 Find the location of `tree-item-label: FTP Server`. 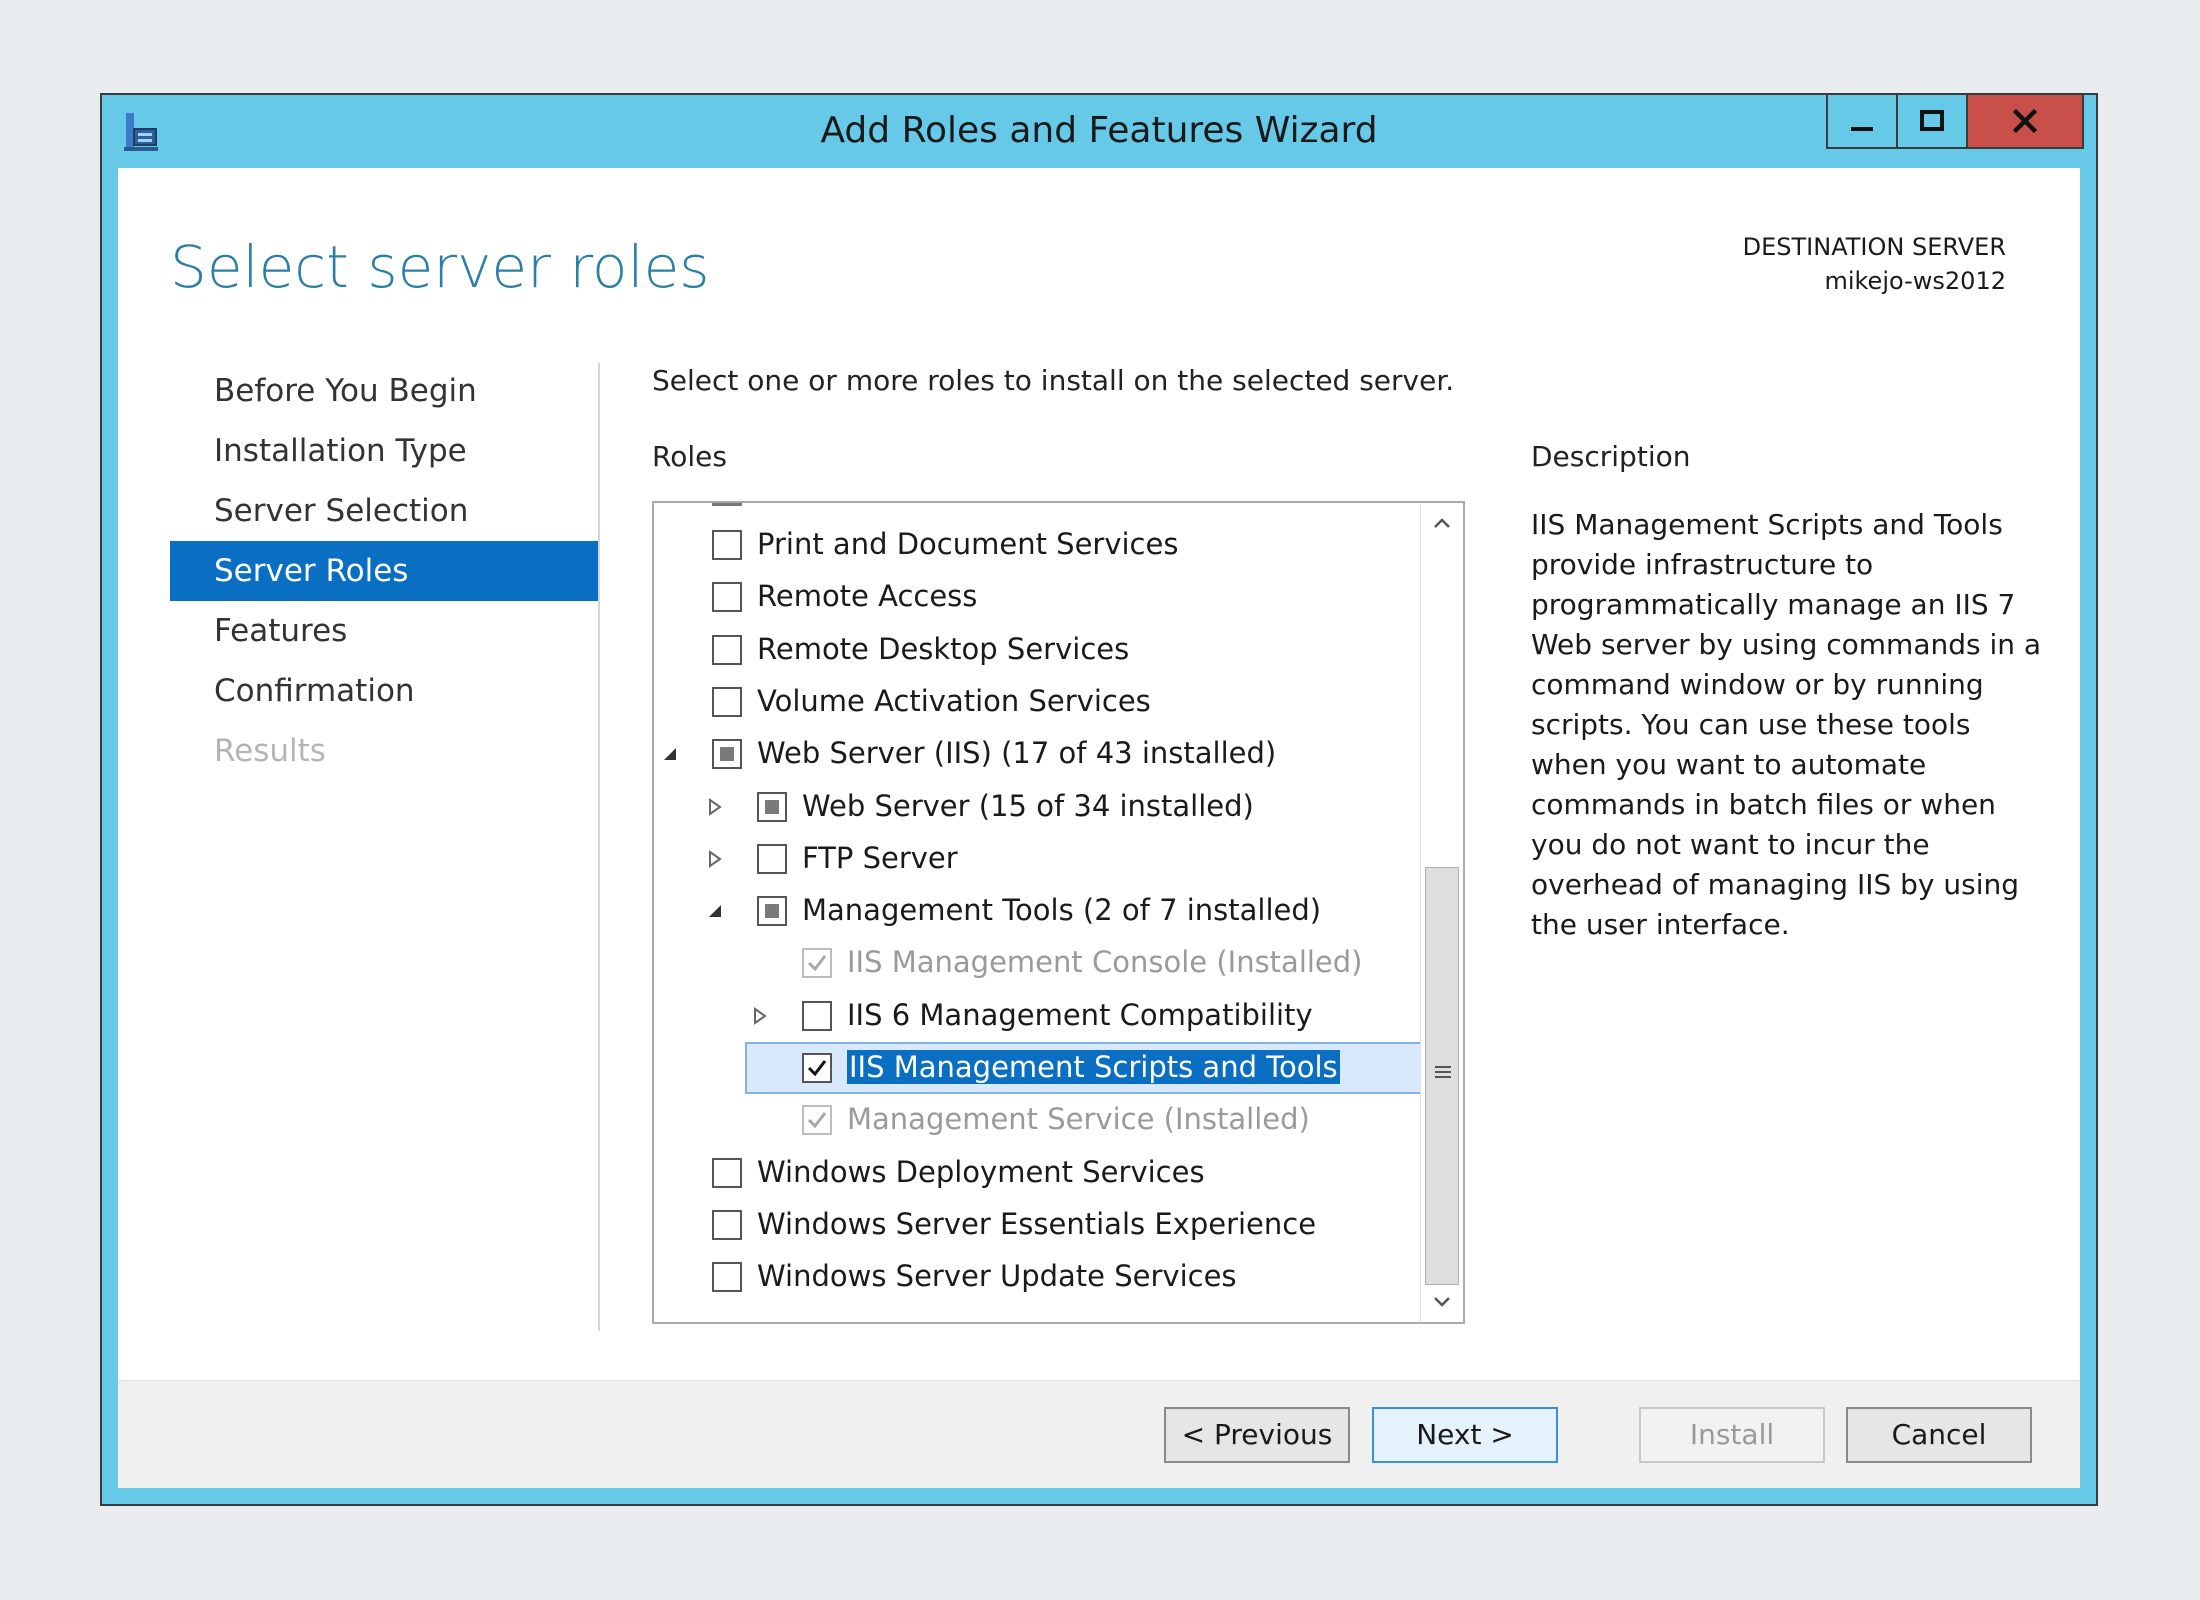

tree-item-label: FTP Server is located at coordinates (880, 857).